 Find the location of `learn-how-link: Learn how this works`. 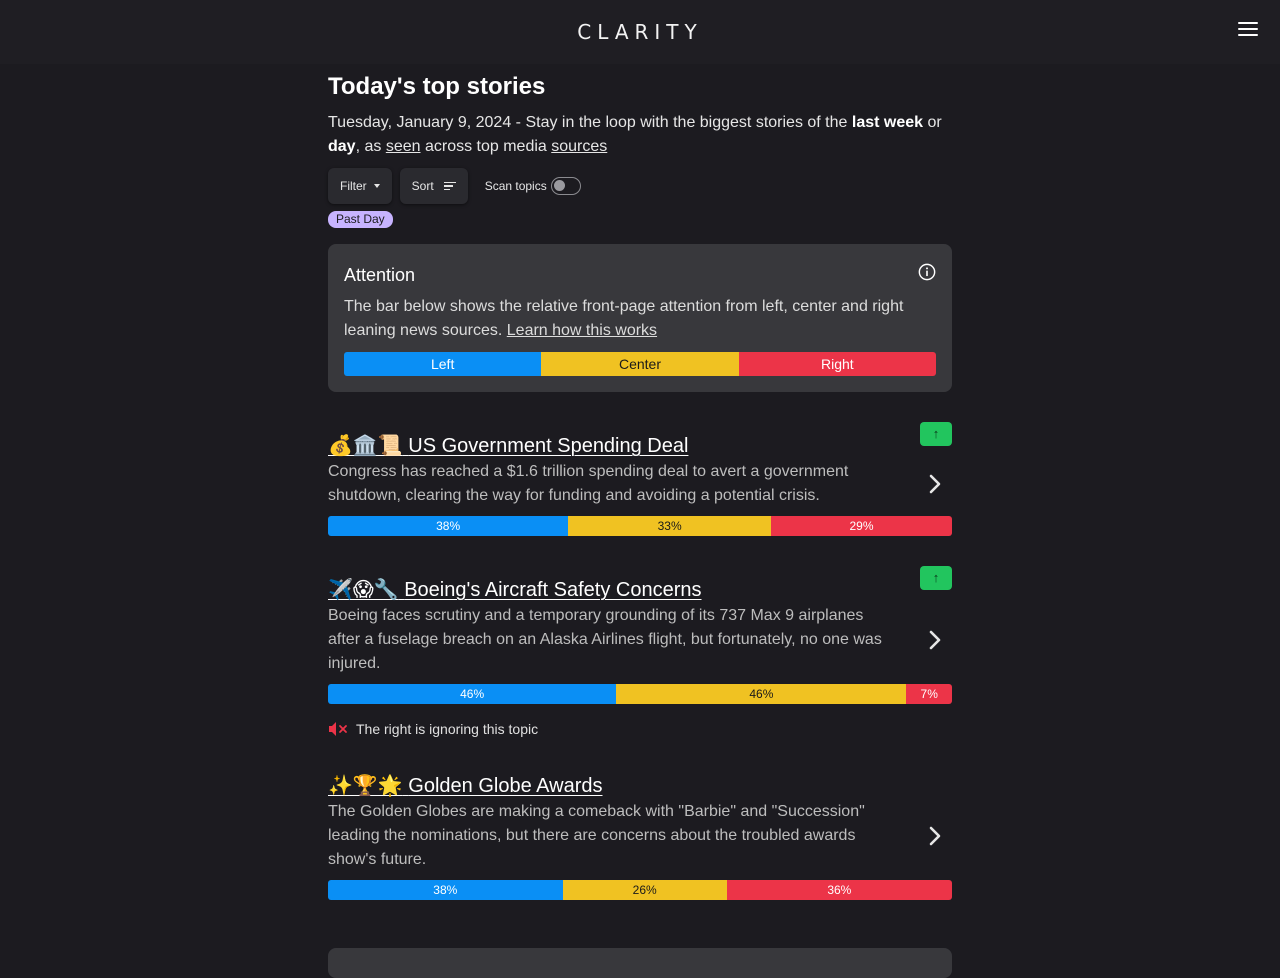

learn-how-link: Learn how this works is located at coordinates (582, 330).